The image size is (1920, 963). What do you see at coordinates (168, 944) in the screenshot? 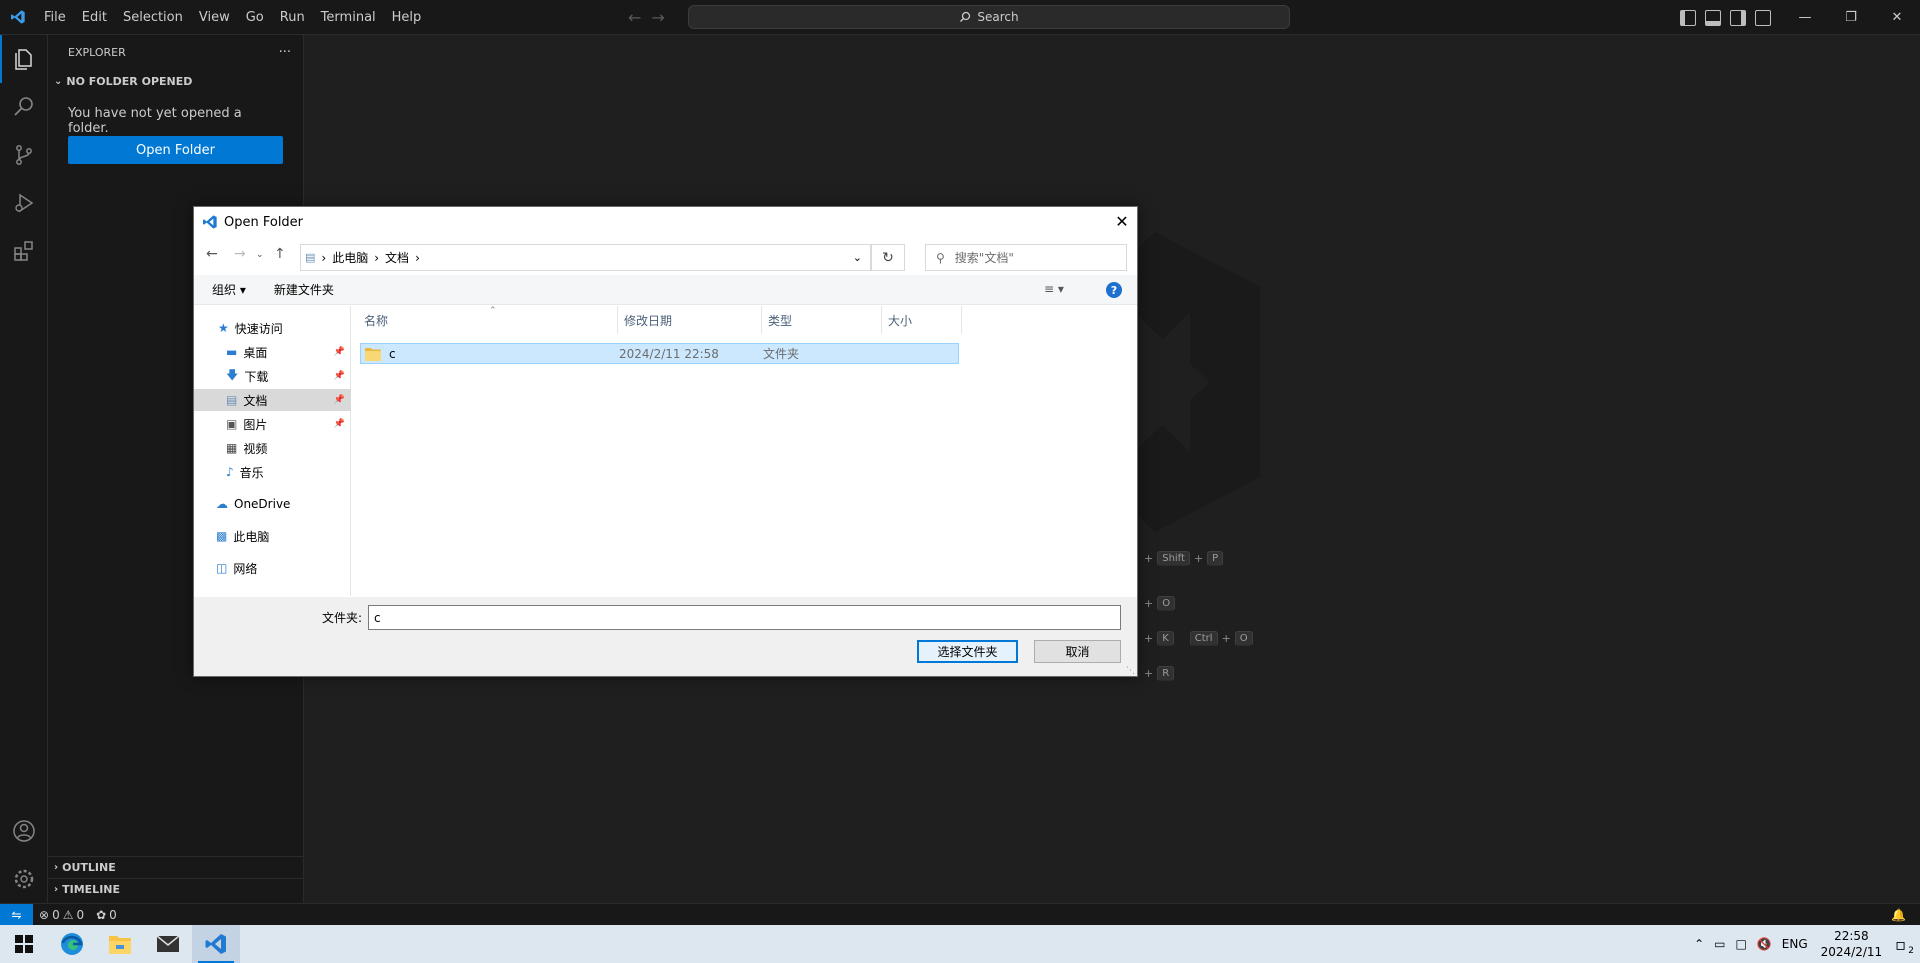
I see `mail-icon` at bounding box center [168, 944].